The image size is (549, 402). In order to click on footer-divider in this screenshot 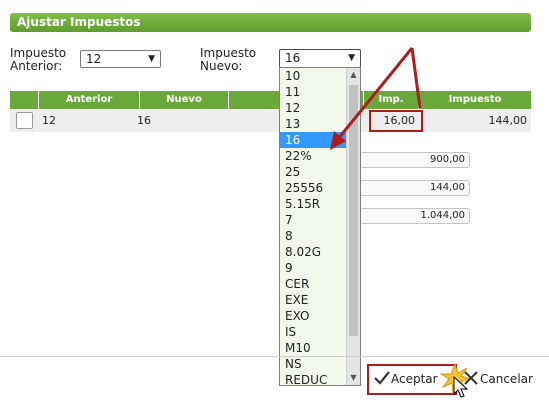, I will do `click(274, 356)`.